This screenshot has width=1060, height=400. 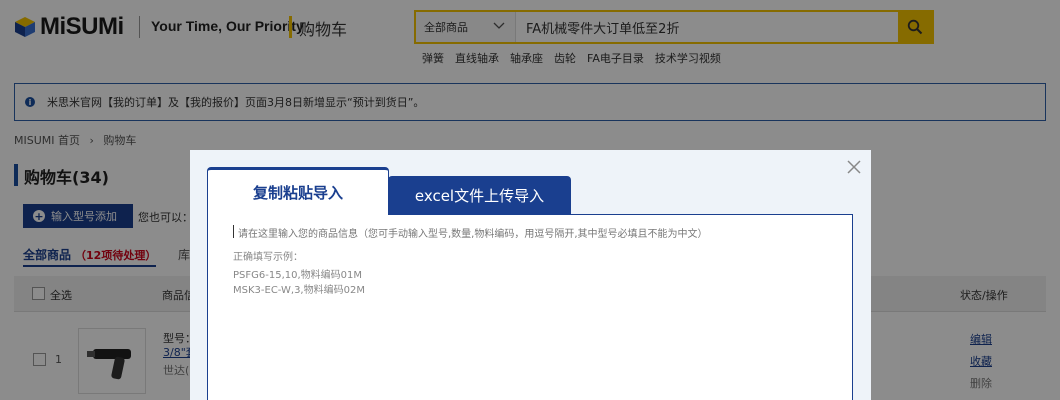 I want to click on example-line: MSK3-EC-W,3,物料编码02M, so click(x=299, y=290).